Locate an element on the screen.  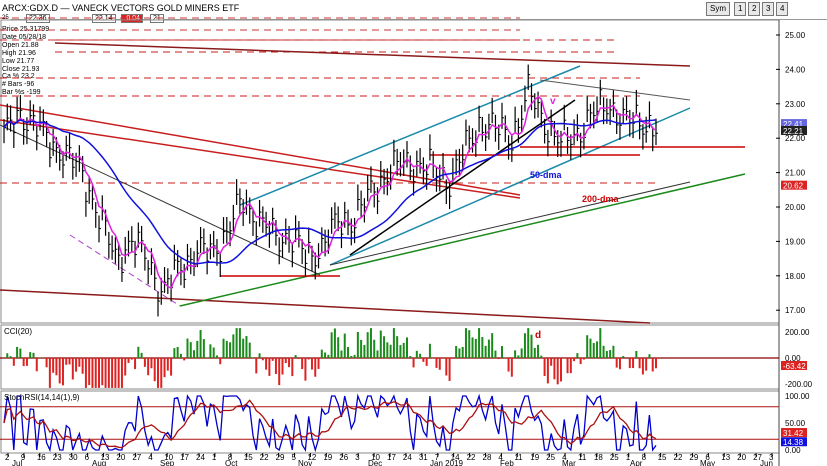
cci-annotation-d: d is located at coordinates (538, 335).